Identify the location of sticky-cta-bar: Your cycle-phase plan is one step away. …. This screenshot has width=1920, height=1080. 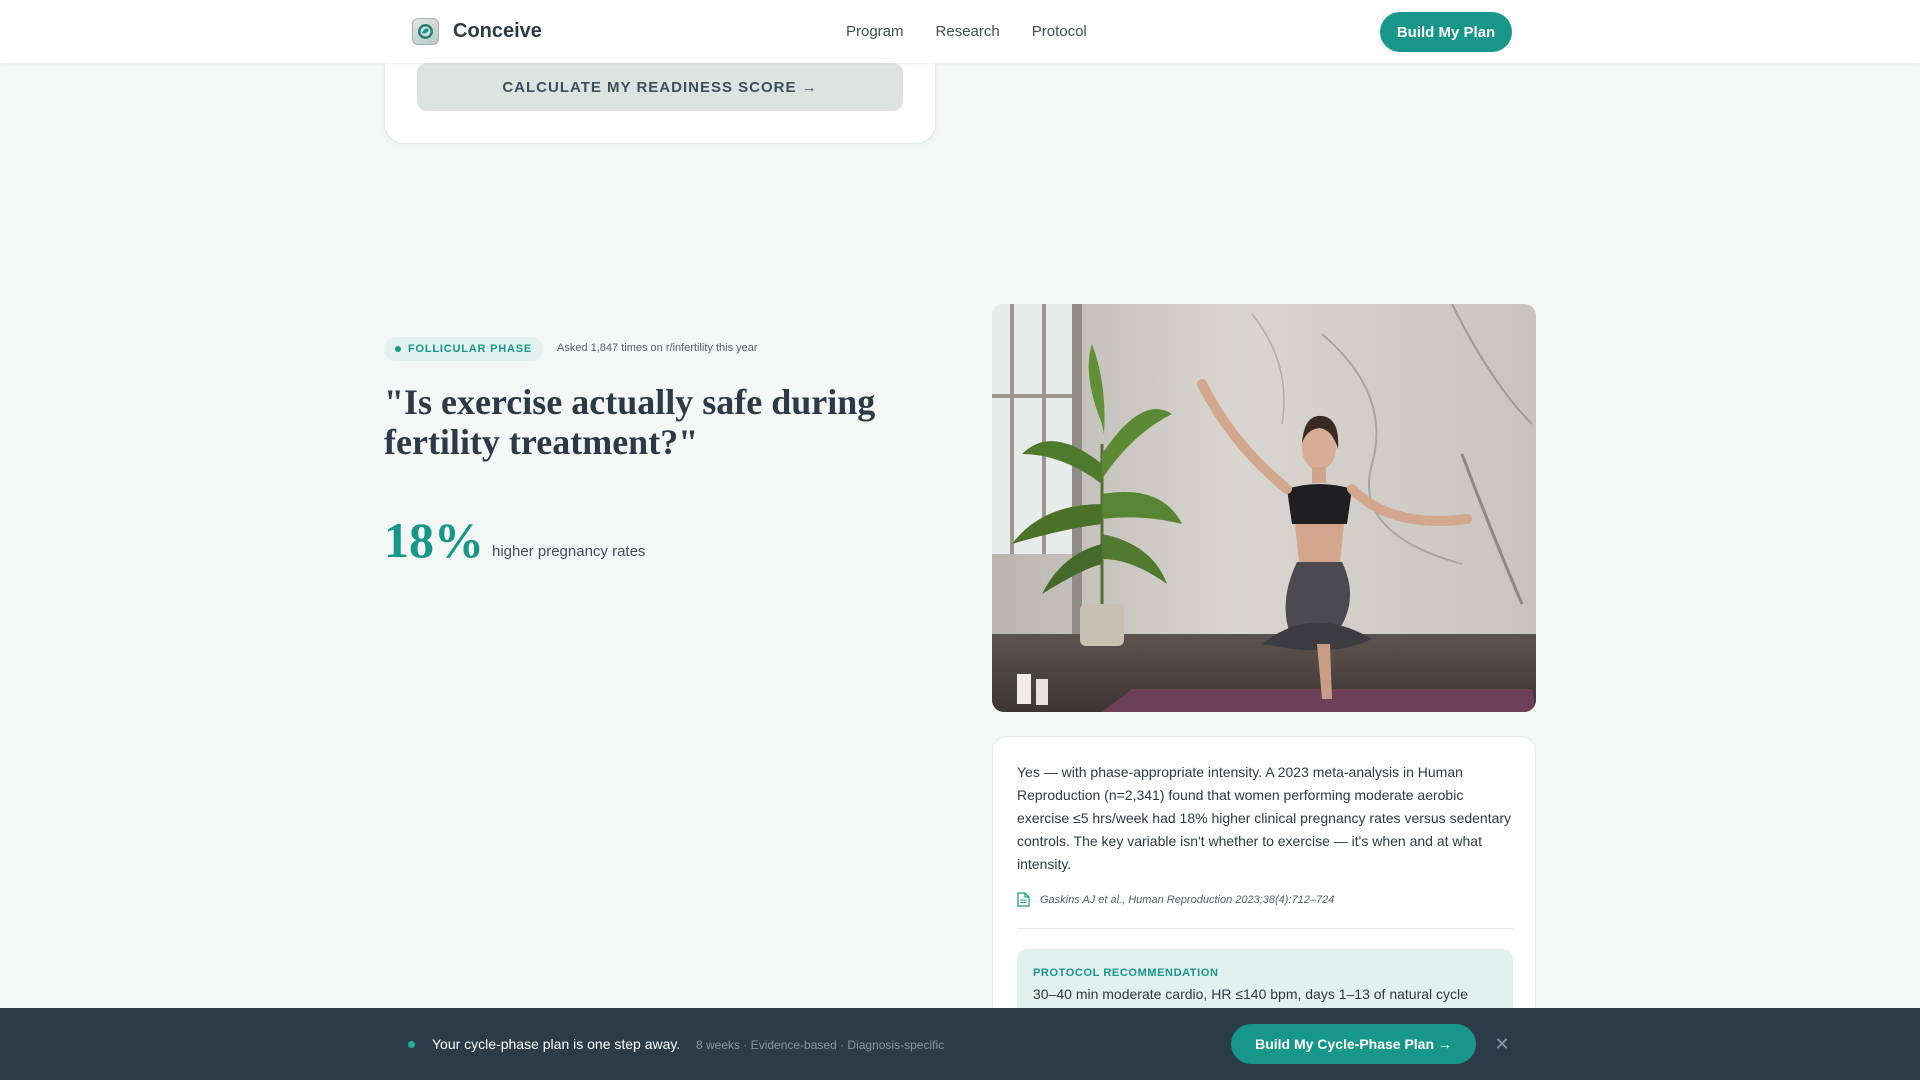
(960, 1044).